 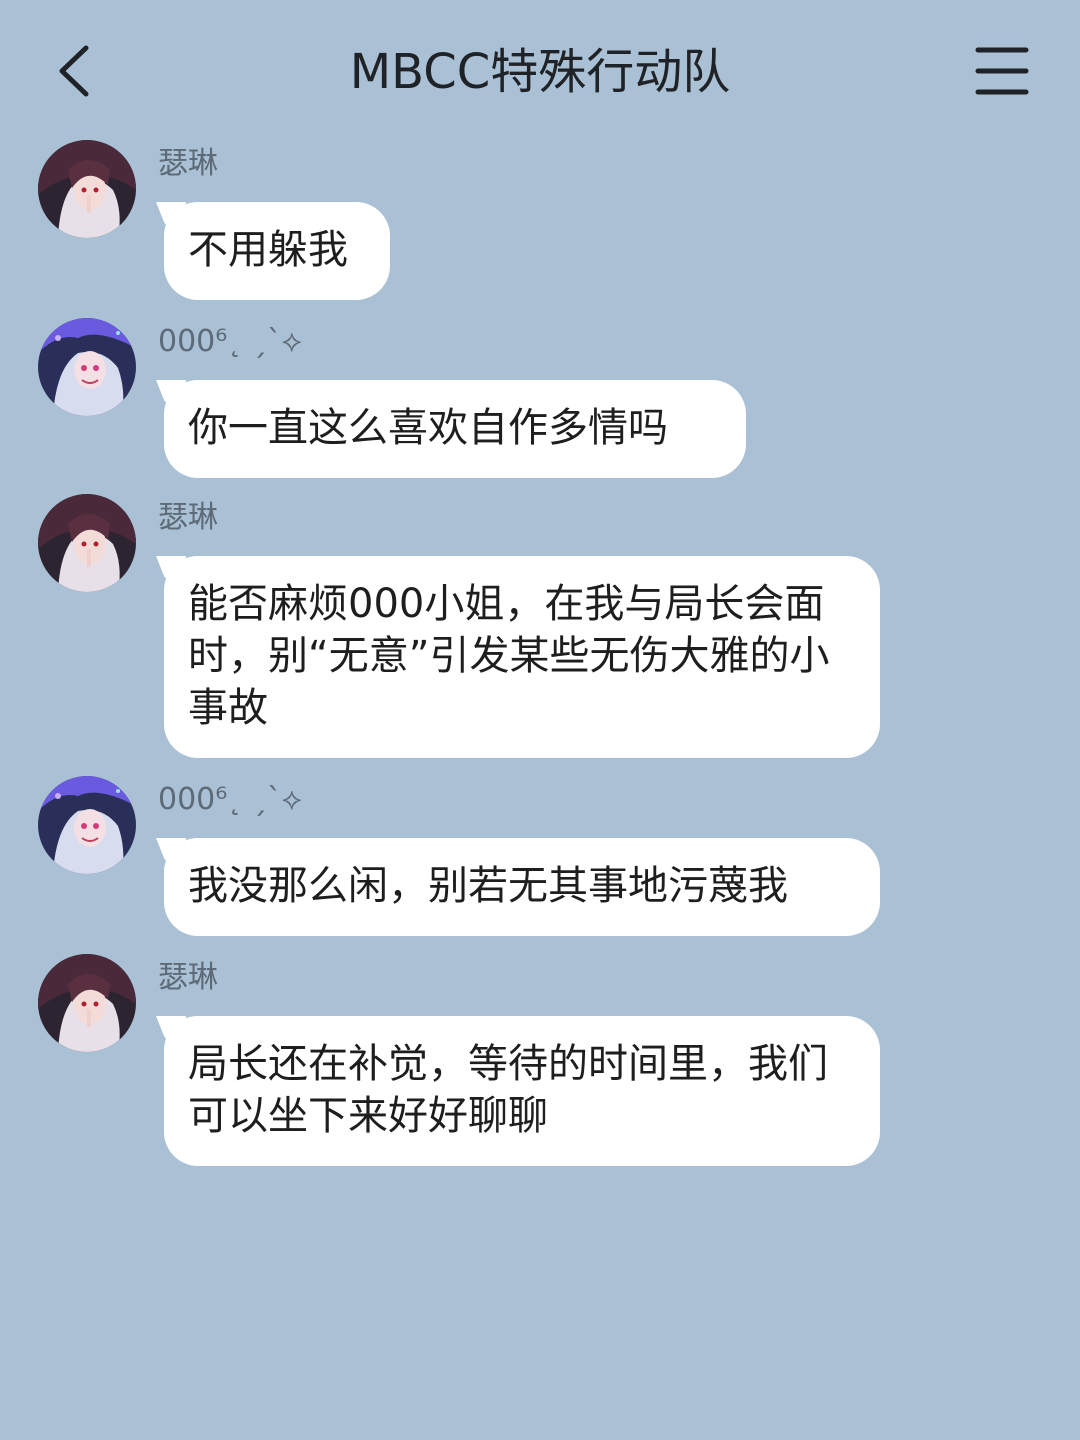 I want to click on message-bubble: 你一直这么喜欢自作多情吗, so click(x=455, y=429).